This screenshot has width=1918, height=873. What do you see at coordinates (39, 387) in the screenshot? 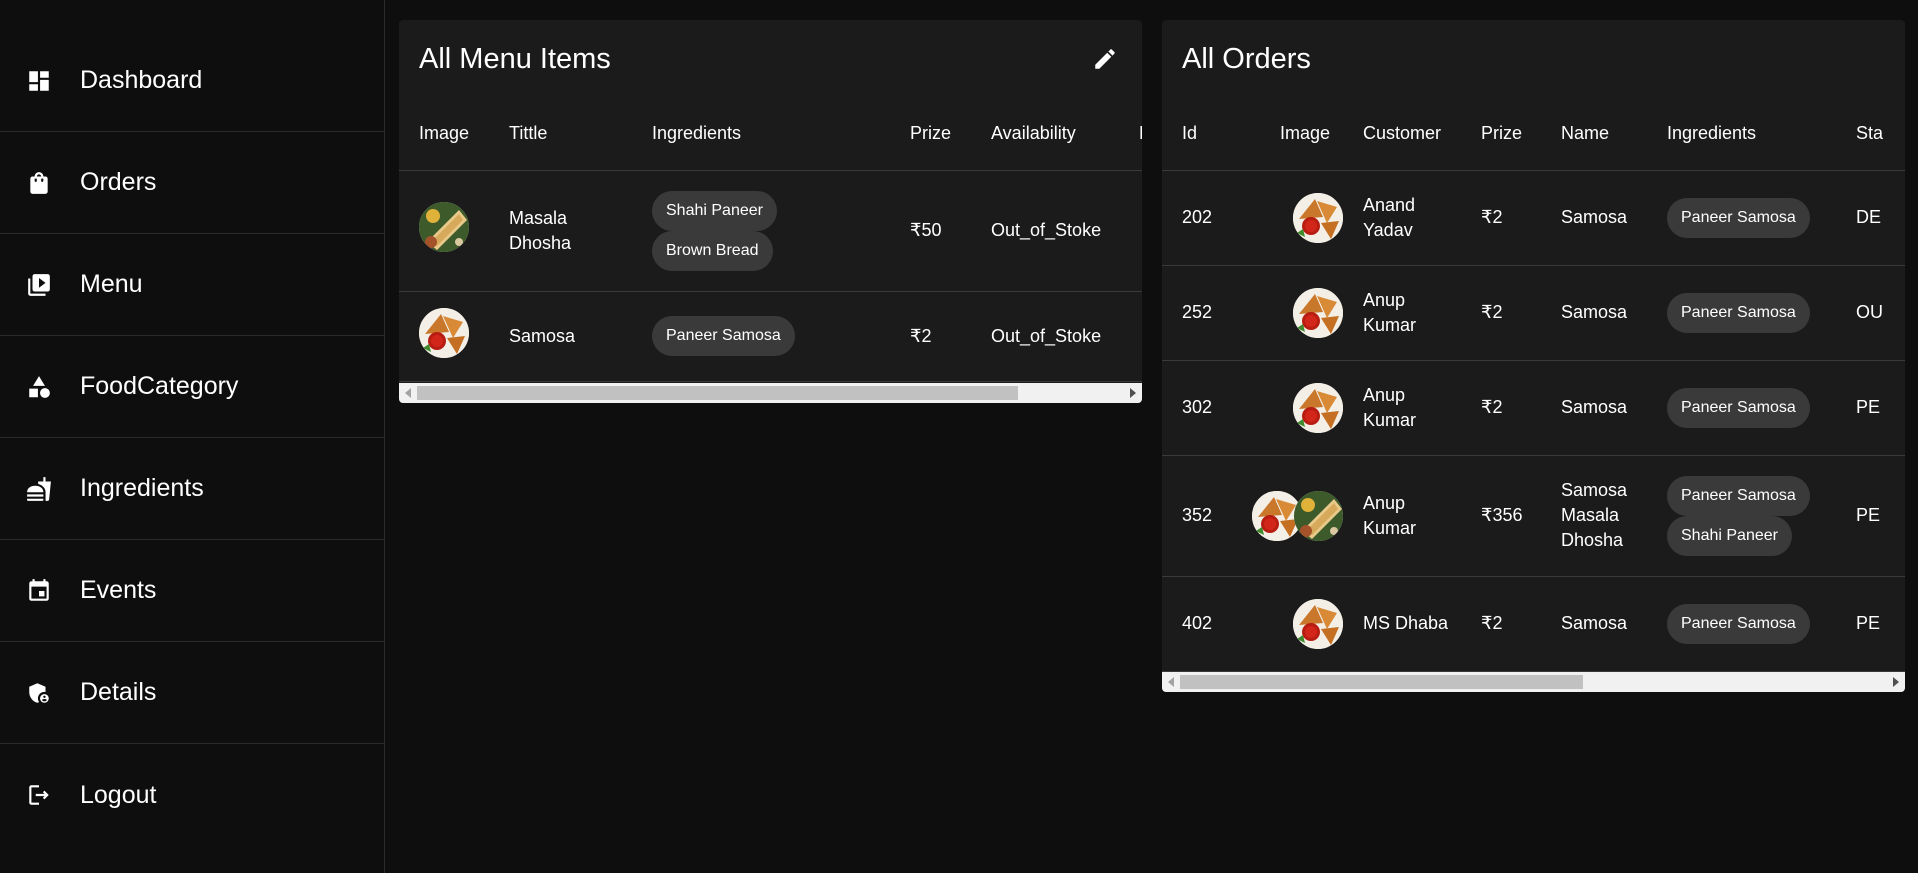
I see `category-icon` at bounding box center [39, 387].